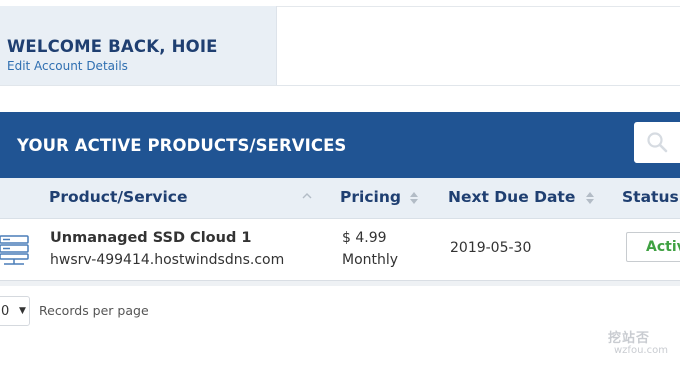 The image size is (680, 366). I want to click on billing-cycle: Monthly, so click(370, 260).